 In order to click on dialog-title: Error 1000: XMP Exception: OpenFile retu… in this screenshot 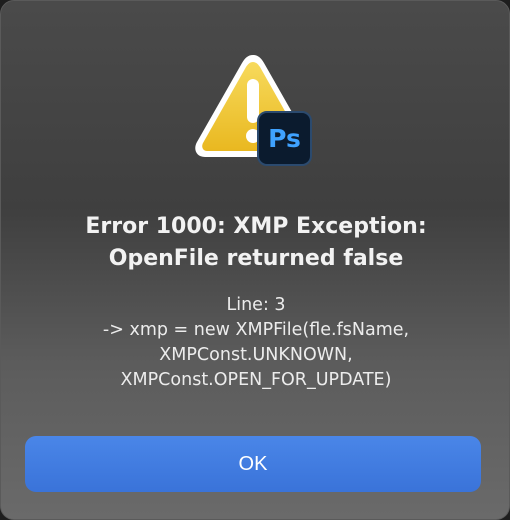, I will do `click(255, 243)`.